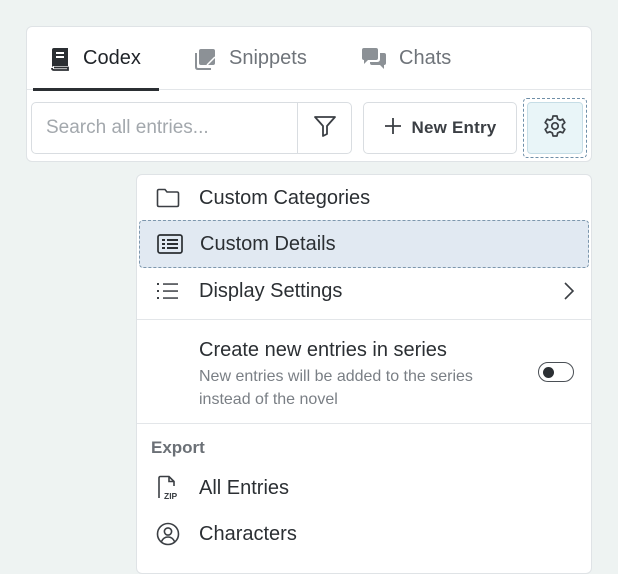  I want to click on export-section-label: Export, so click(178, 447).